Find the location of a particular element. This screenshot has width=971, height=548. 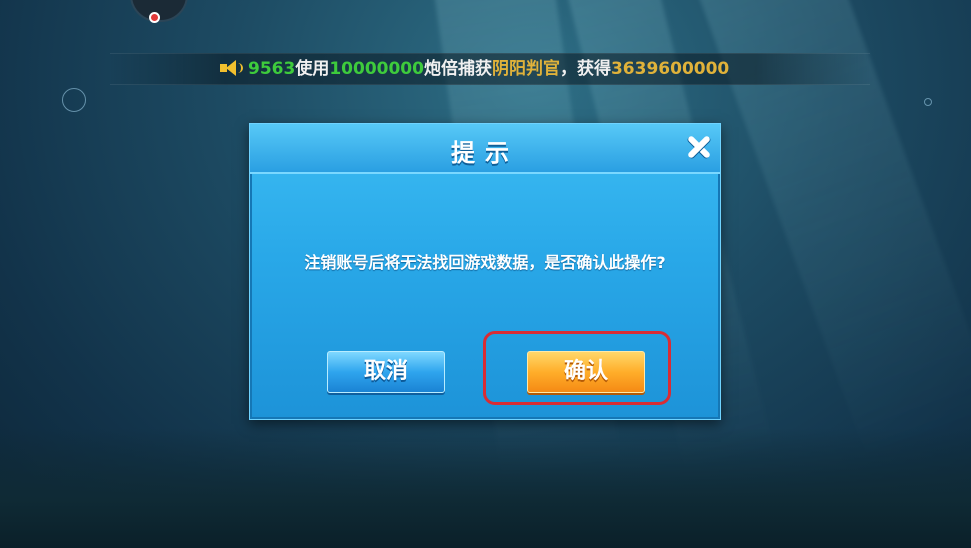

broadcast-marquee: 9563使用10000000炮倍捕获阴阳判官，获得3639600000 is located at coordinates (490, 69).